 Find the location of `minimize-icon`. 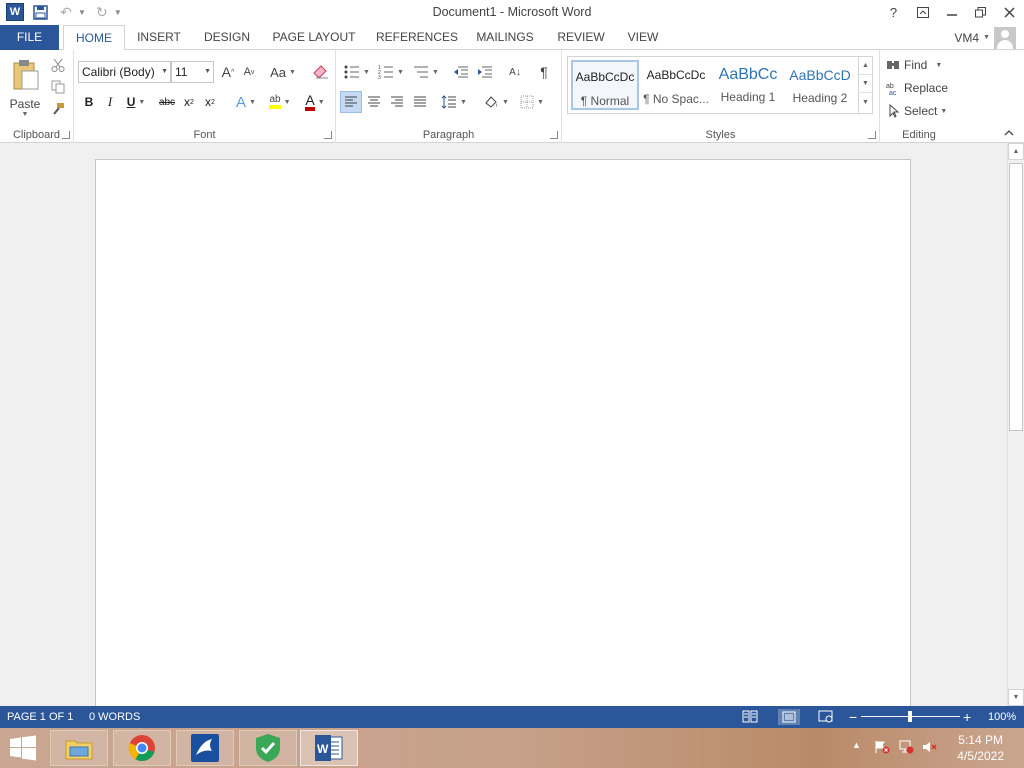

minimize-icon is located at coordinates (951, 12).